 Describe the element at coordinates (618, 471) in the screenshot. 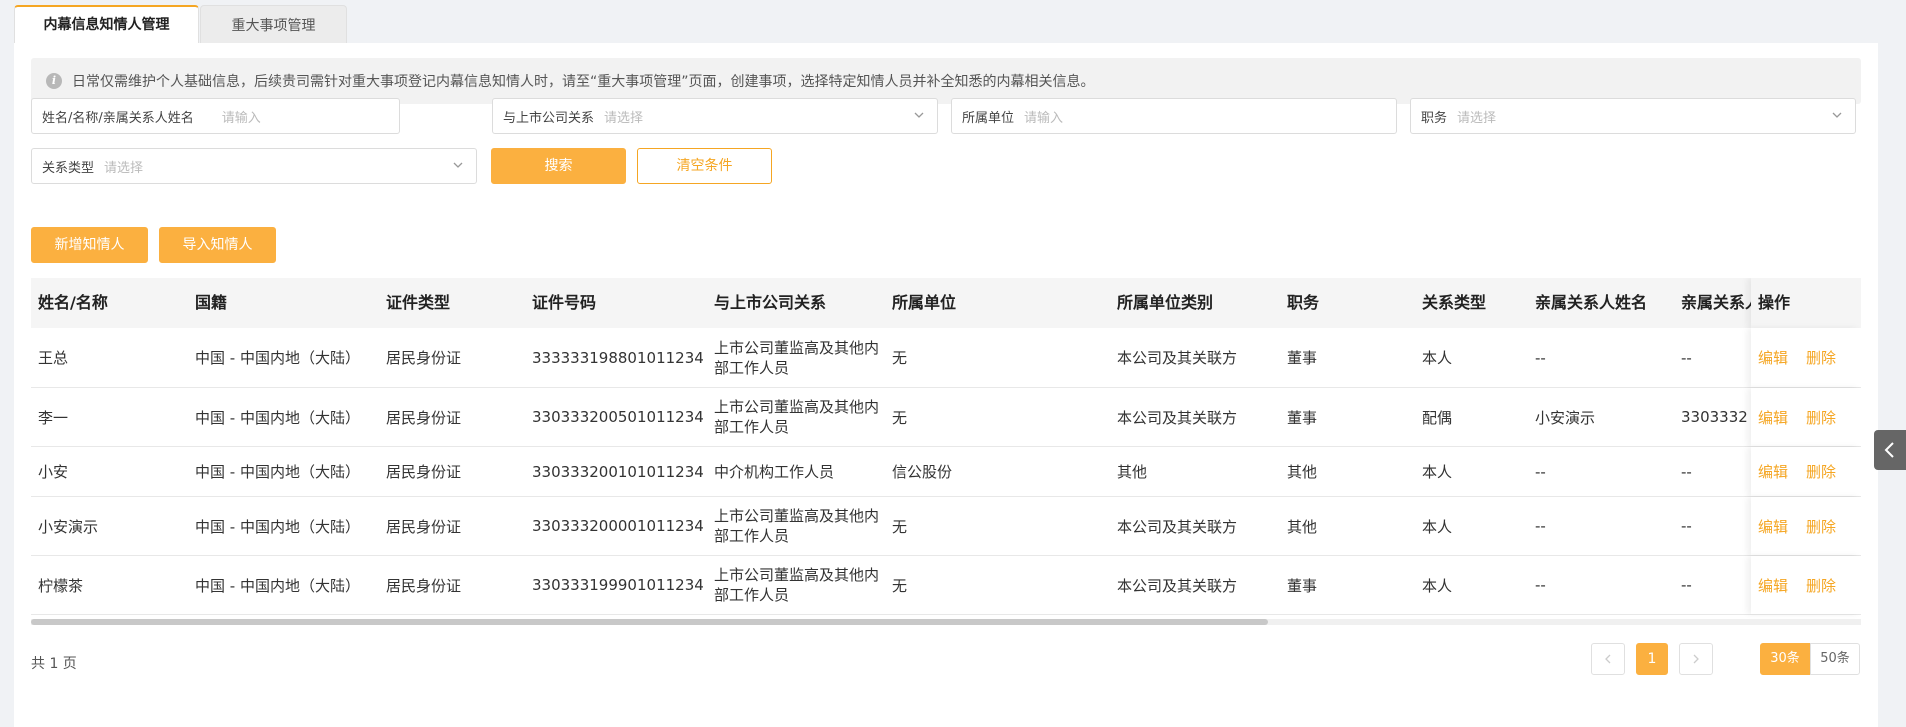

I see `cell-id-number: 330333200101011234` at that location.